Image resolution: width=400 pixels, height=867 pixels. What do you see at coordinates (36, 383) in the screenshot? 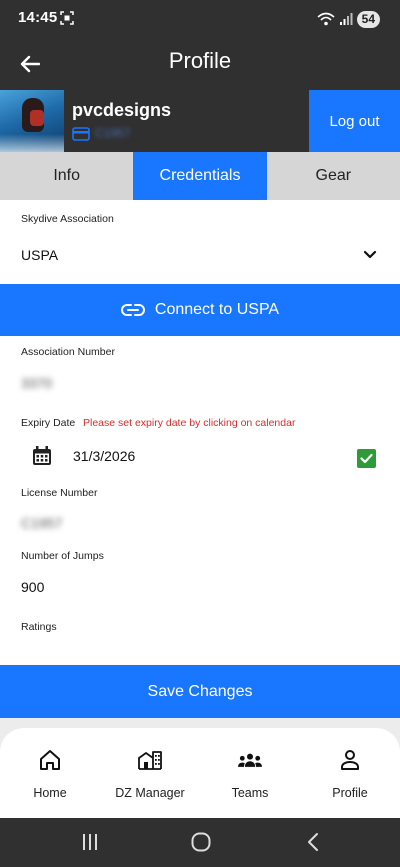
I see `association-number-input: 3370` at bounding box center [36, 383].